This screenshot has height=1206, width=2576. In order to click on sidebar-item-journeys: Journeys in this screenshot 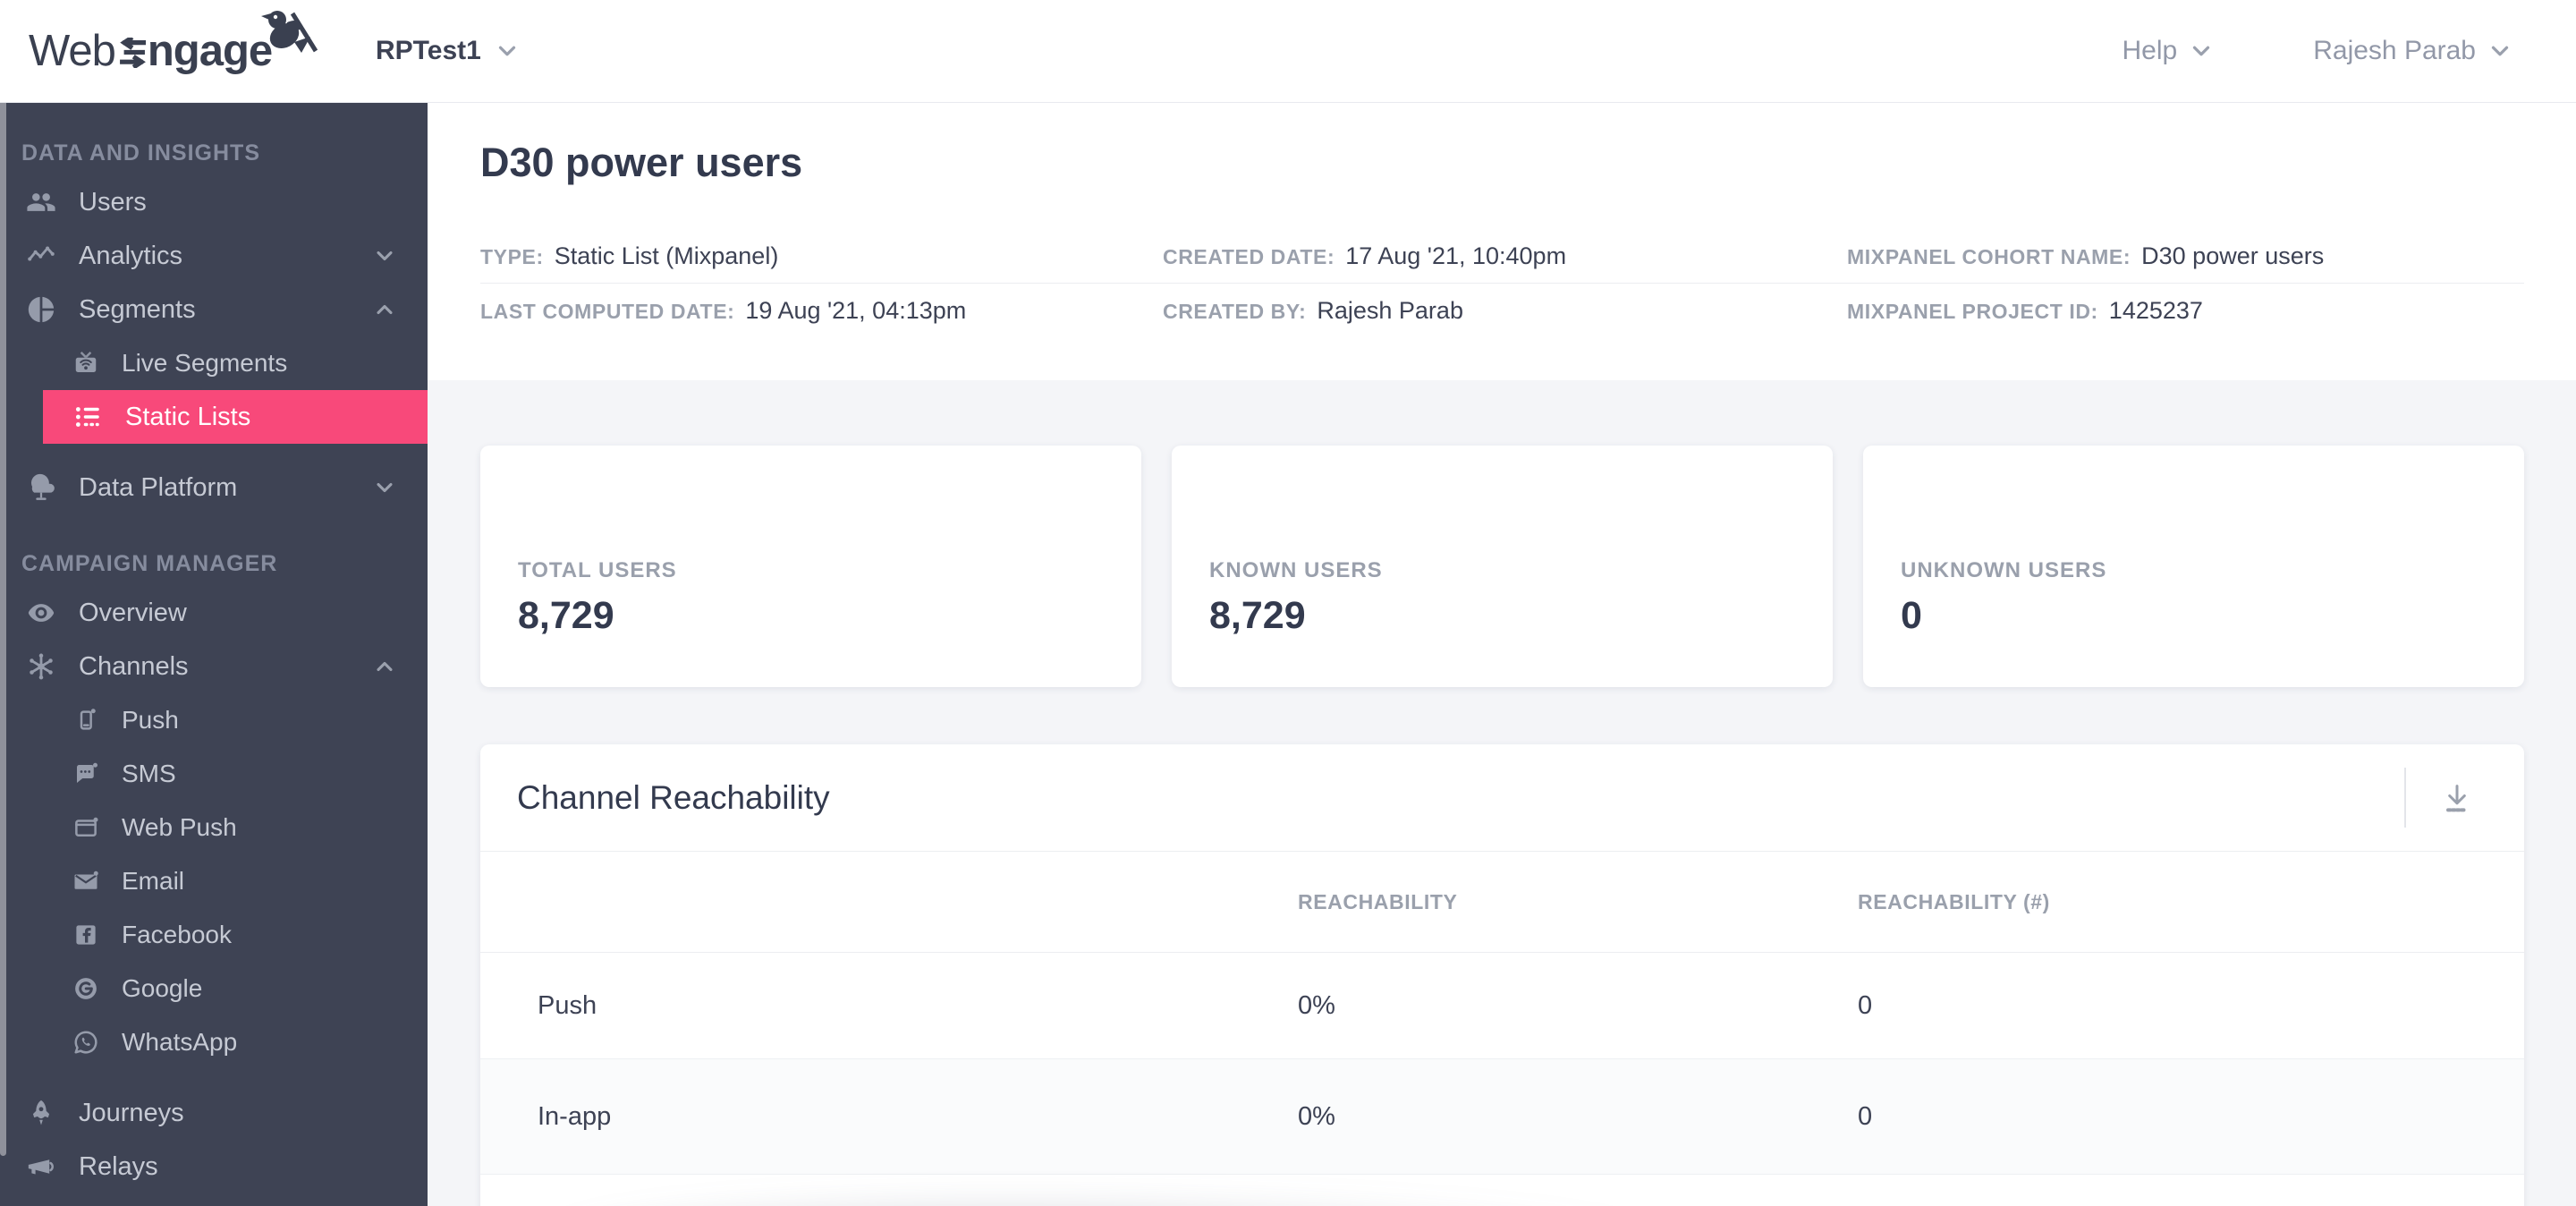, I will do `click(214, 1113)`.